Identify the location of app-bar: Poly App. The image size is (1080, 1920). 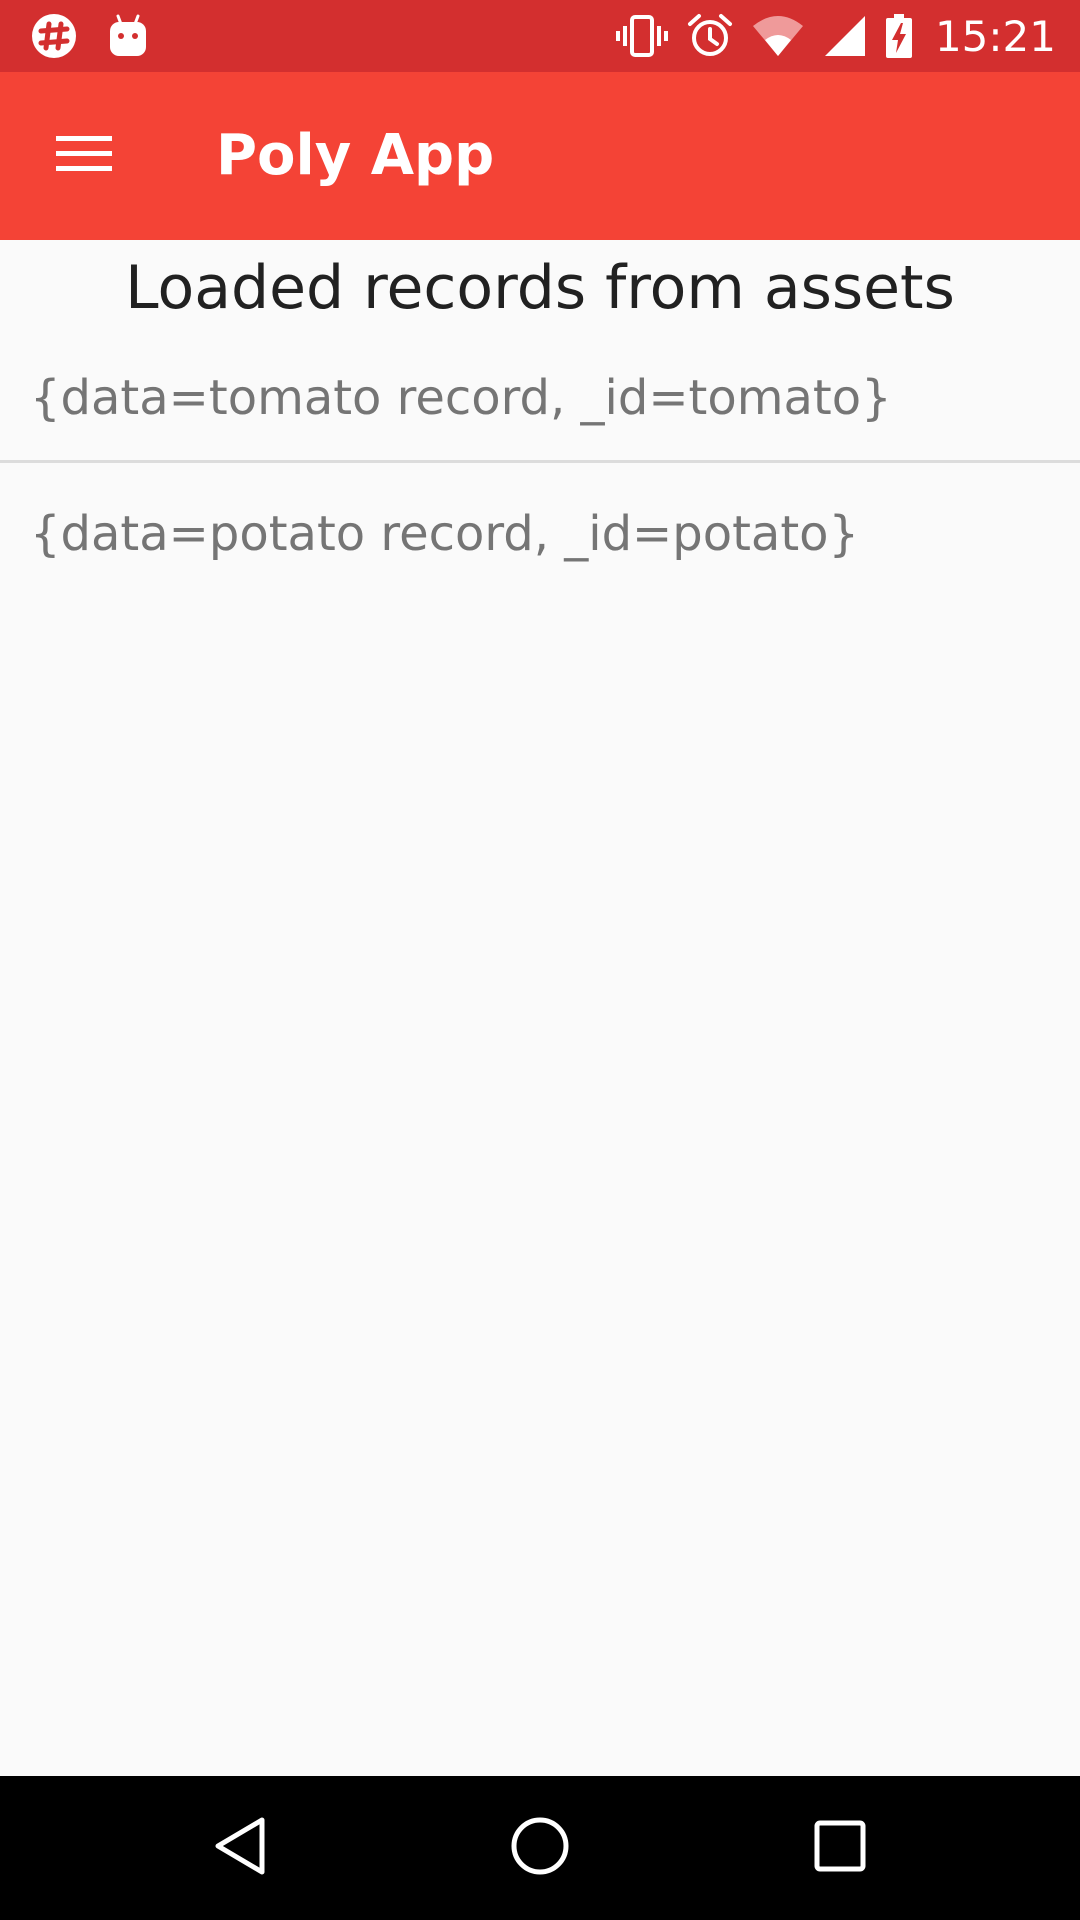
(540, 156).